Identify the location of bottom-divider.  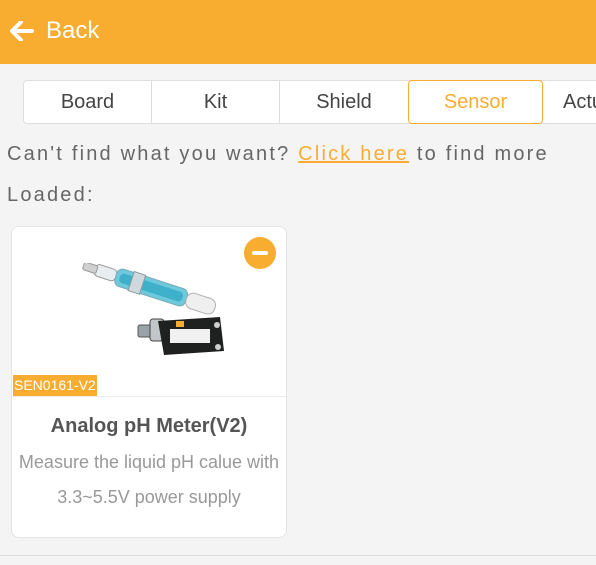
(298, 555).